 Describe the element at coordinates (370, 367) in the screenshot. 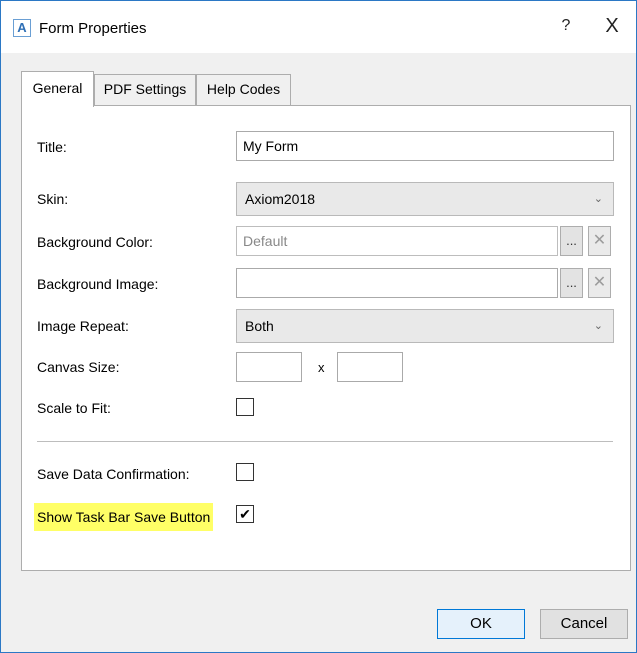

I see `canvas-height-input` at that location.